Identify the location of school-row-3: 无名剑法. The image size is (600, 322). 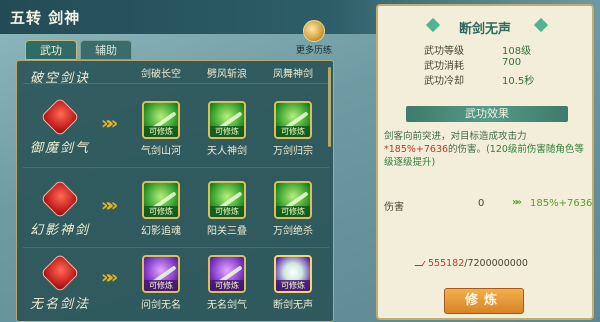
(60, 282).